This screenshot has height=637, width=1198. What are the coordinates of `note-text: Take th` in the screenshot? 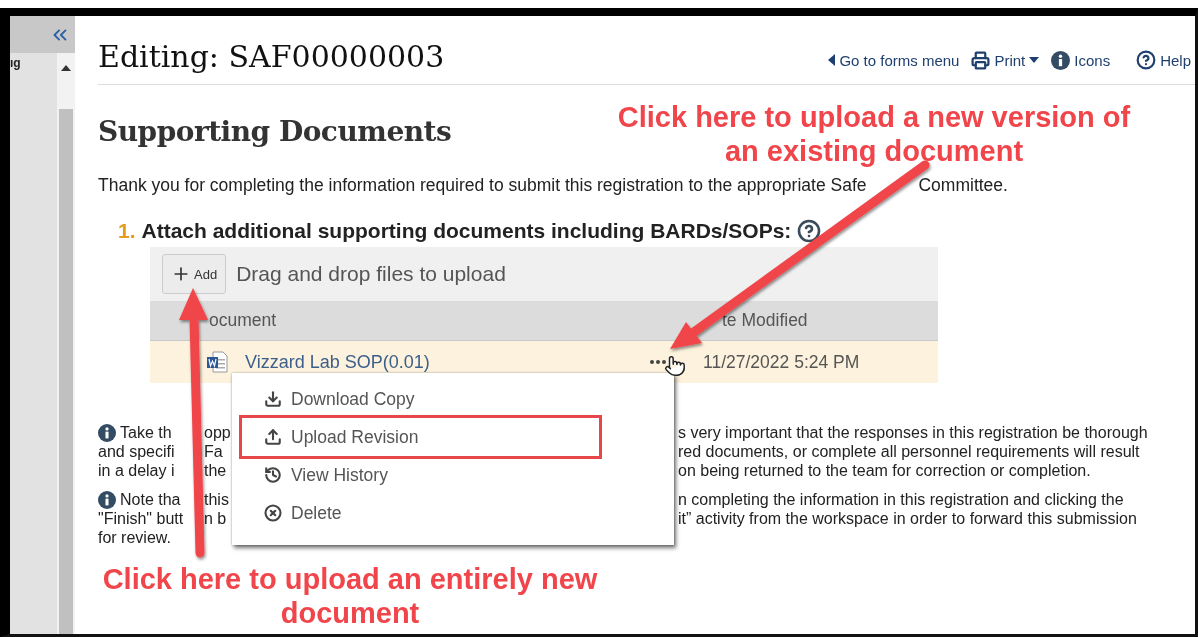 It's located at (146, 432).